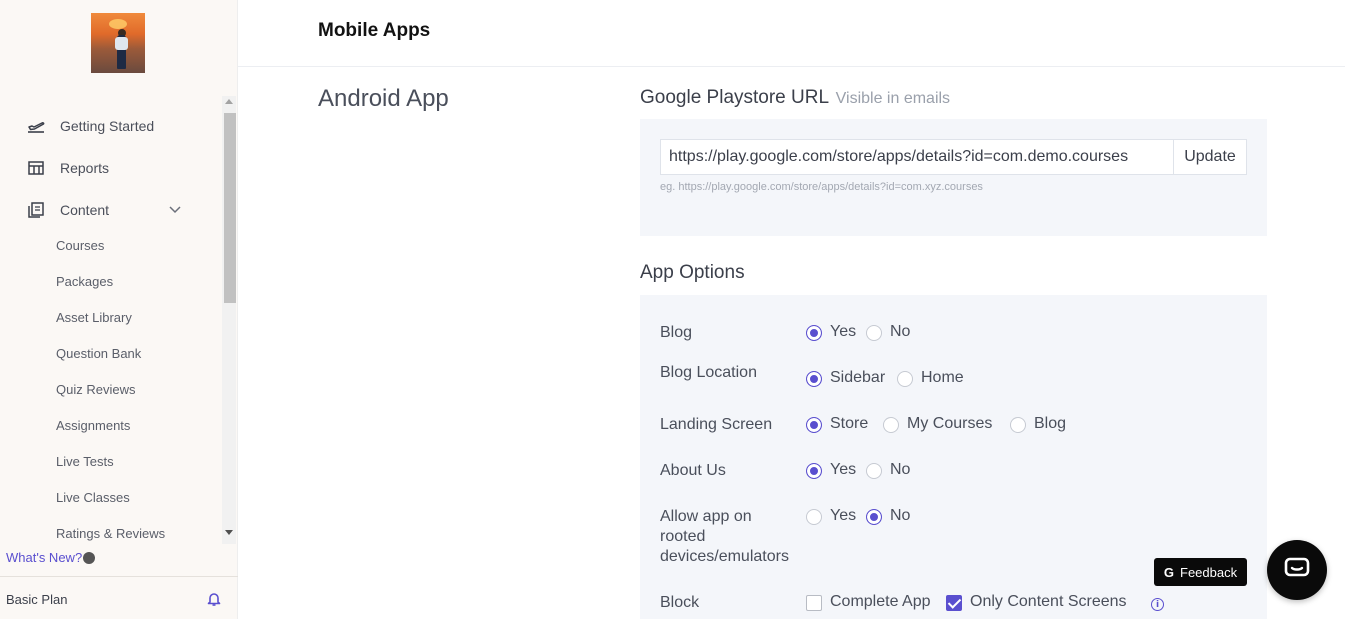  I want to click on checkbox-label-complete-app: Complete App, so click(880, 602).